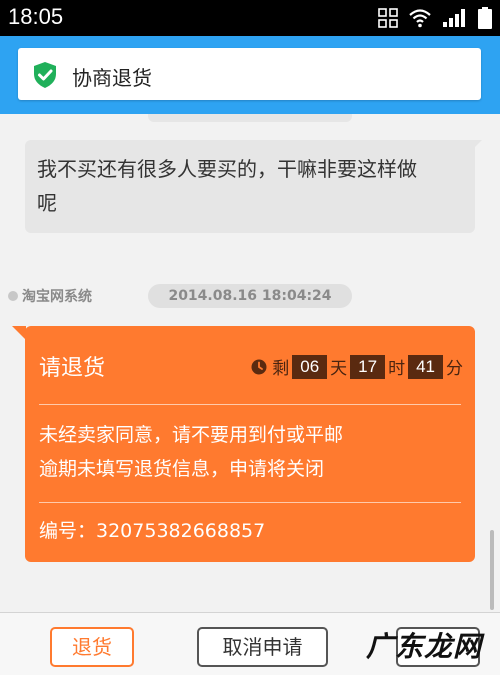 This screenshot has width=500, height=675. Describe the element at coordinates (152, 531) in the screenshot. I see `order-number: 编号：32075382668857` at that location.